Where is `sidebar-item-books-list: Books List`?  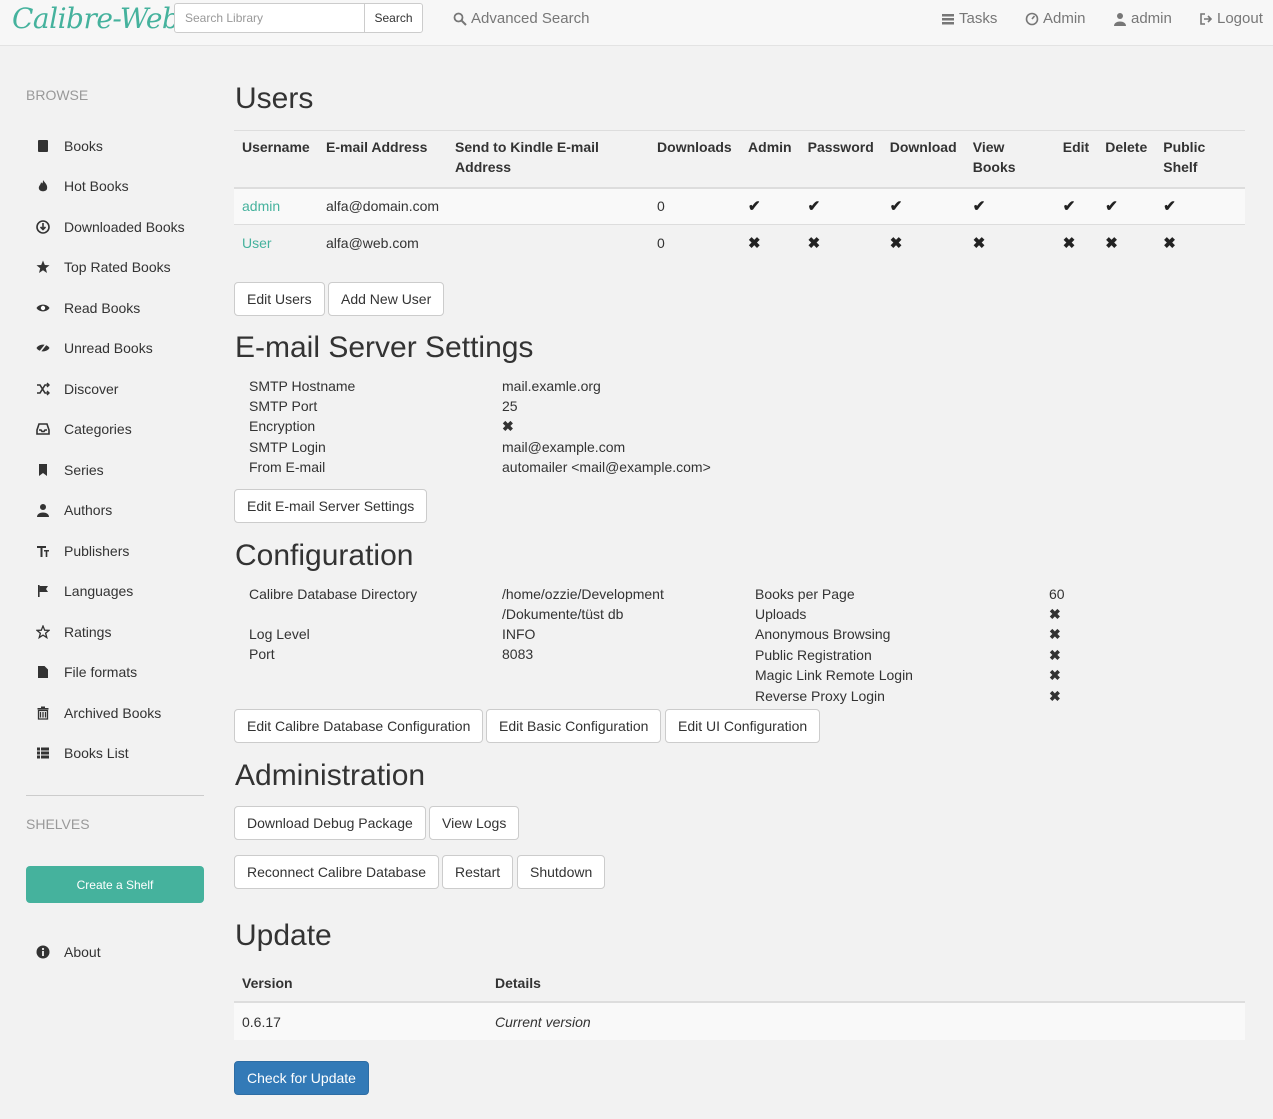 sidebar-item-books-list: Books List is located at coordinates (82, 753).